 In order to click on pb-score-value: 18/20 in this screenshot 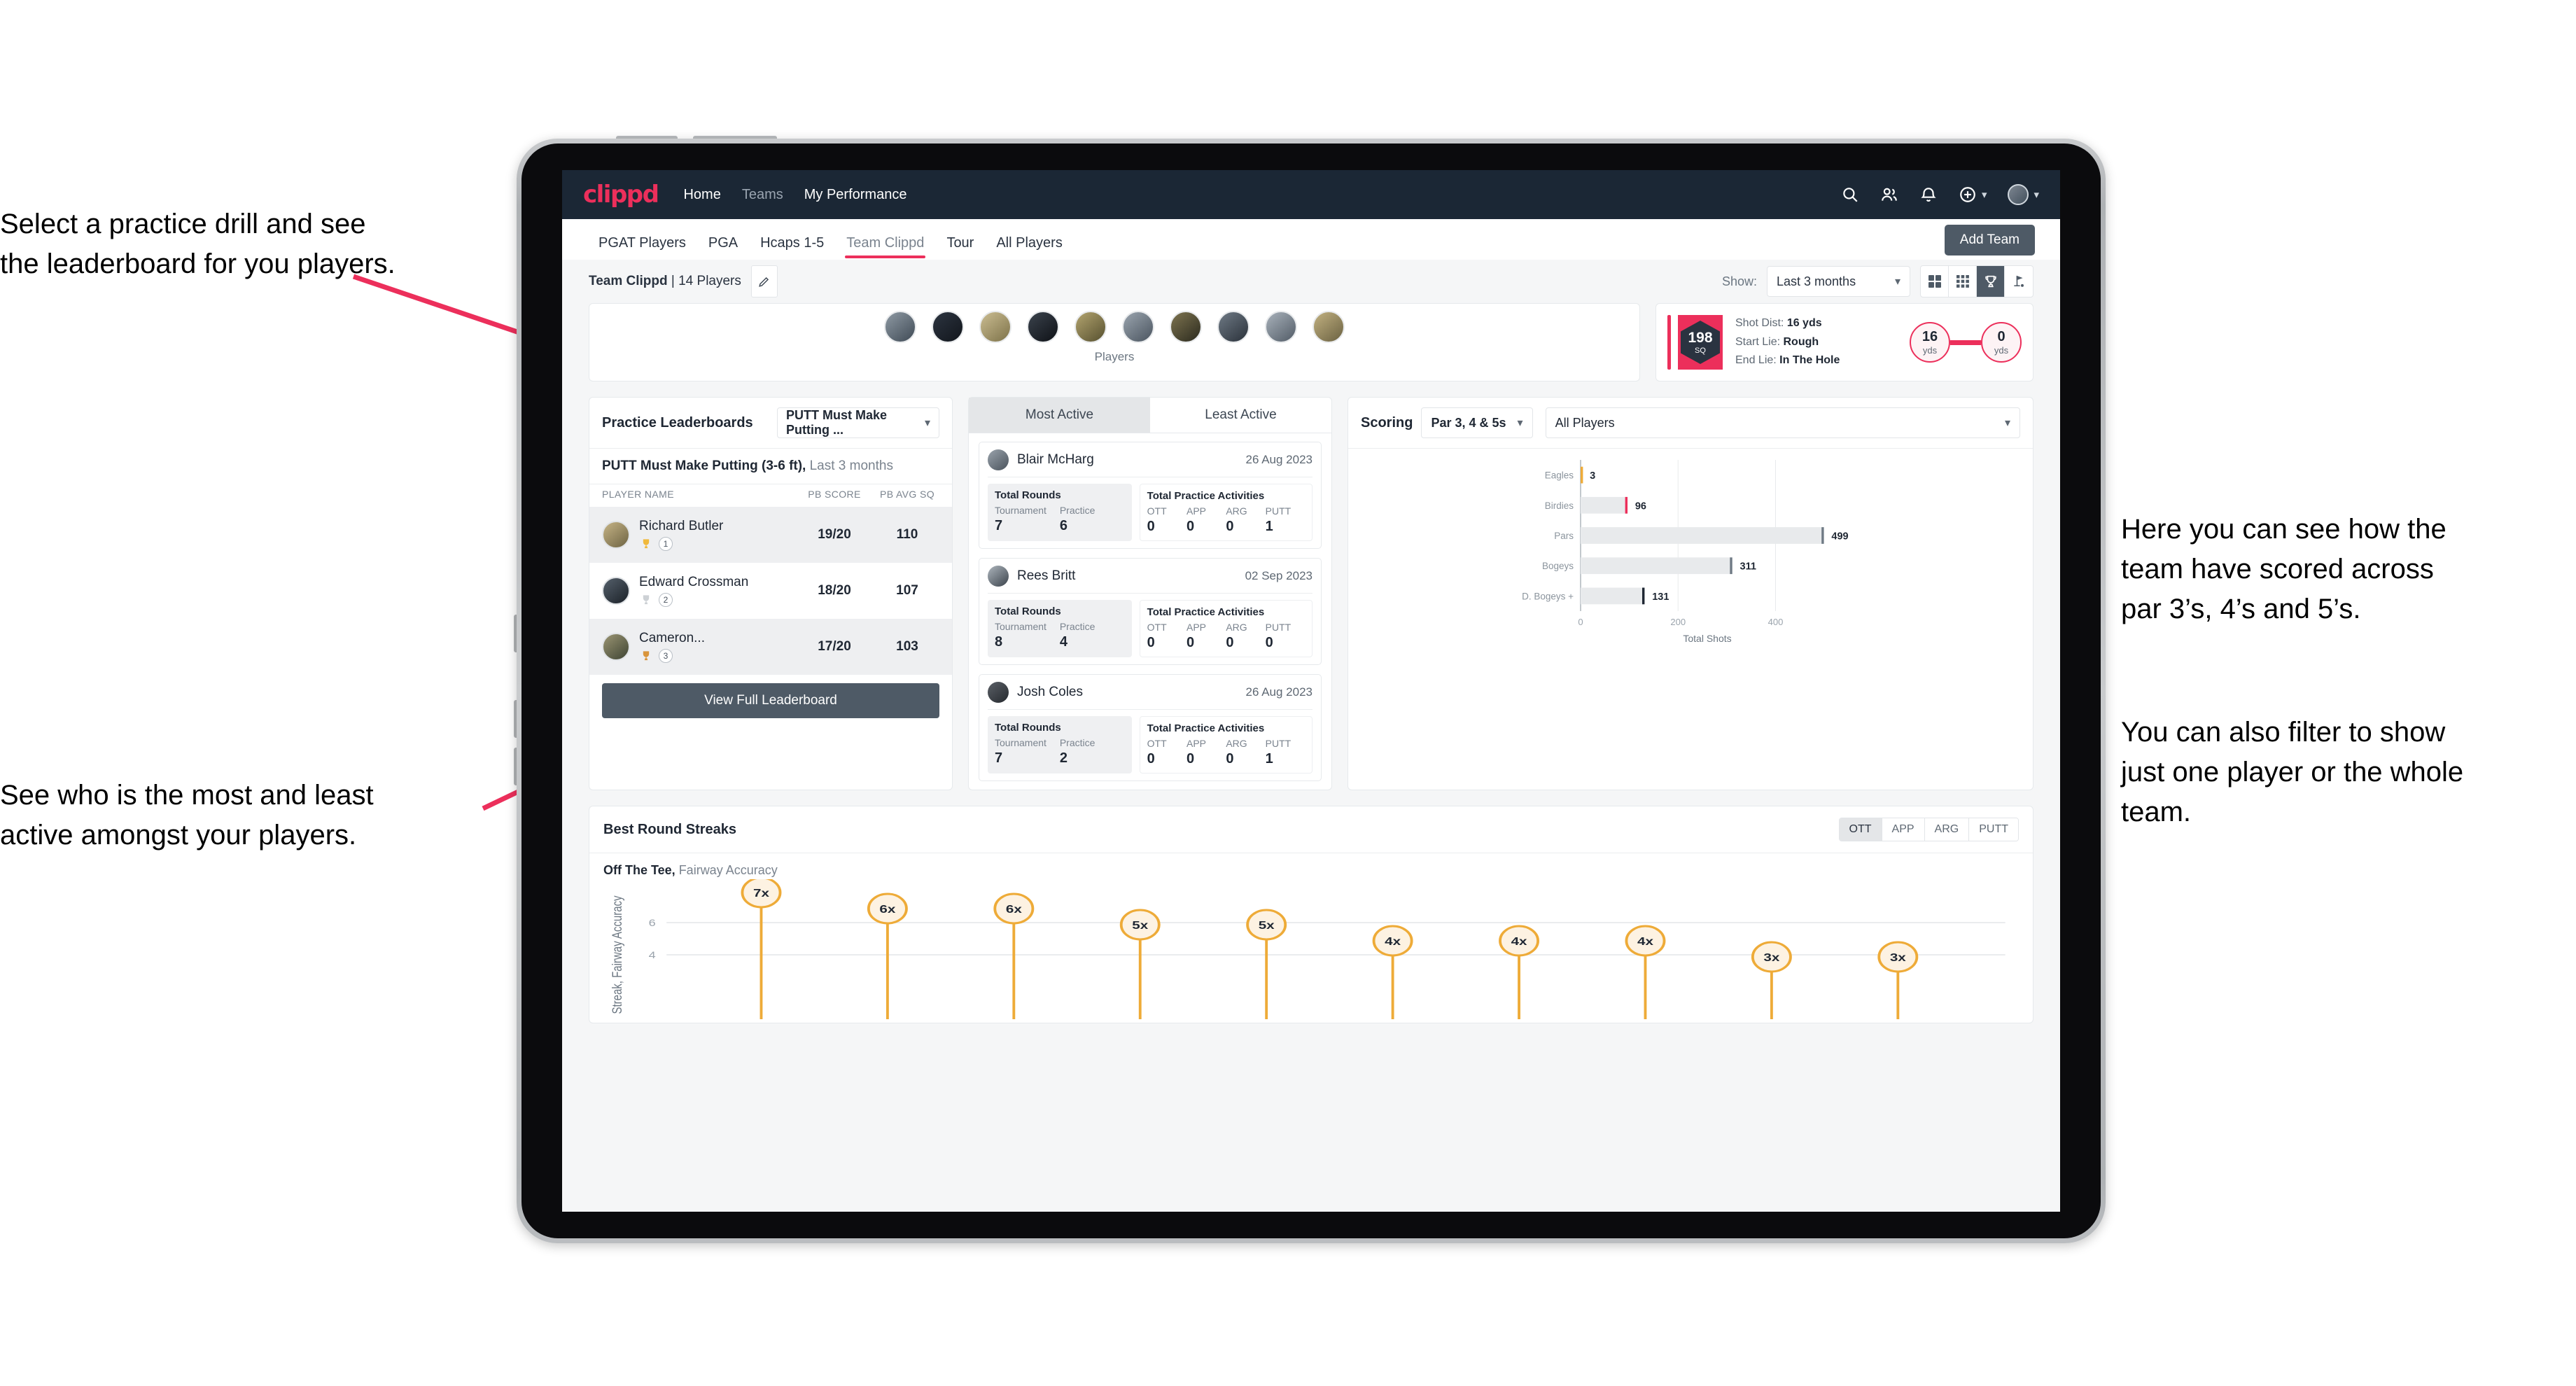, I will do `click(834, 590)`.